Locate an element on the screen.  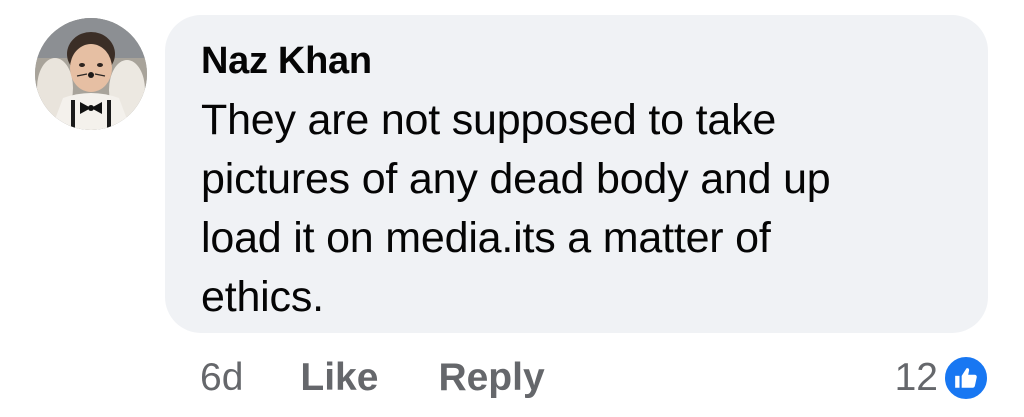
avatar-photo is located at coordinates (91, 74).